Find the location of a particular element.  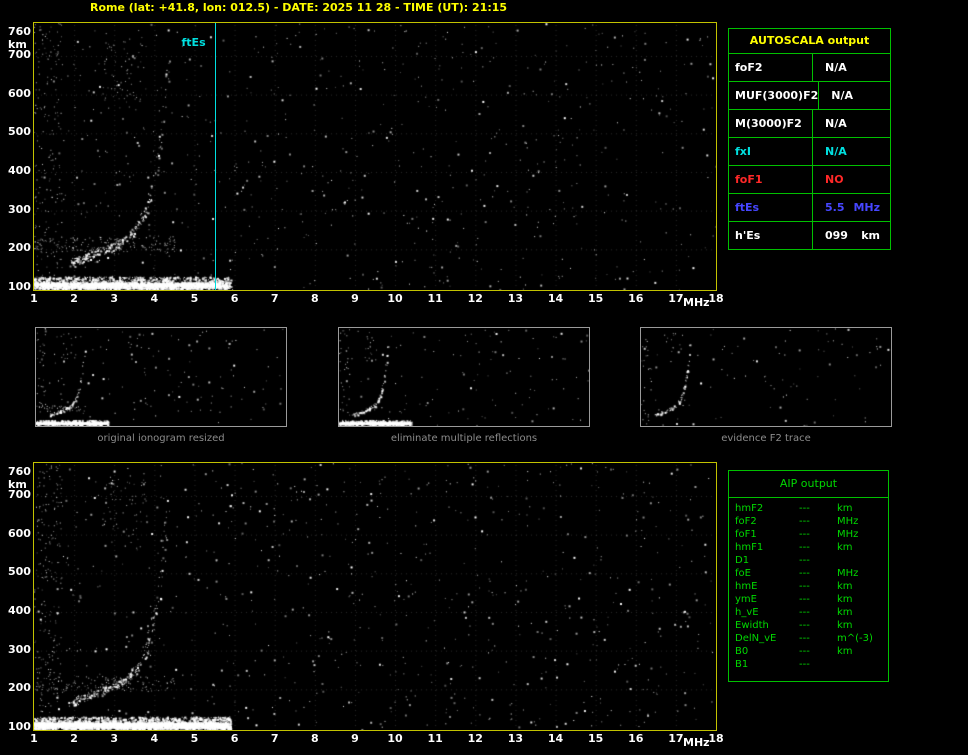

aip-row-DelN_vE: DelN_vE --- m^(-3) is located at coordinates (808, 638).